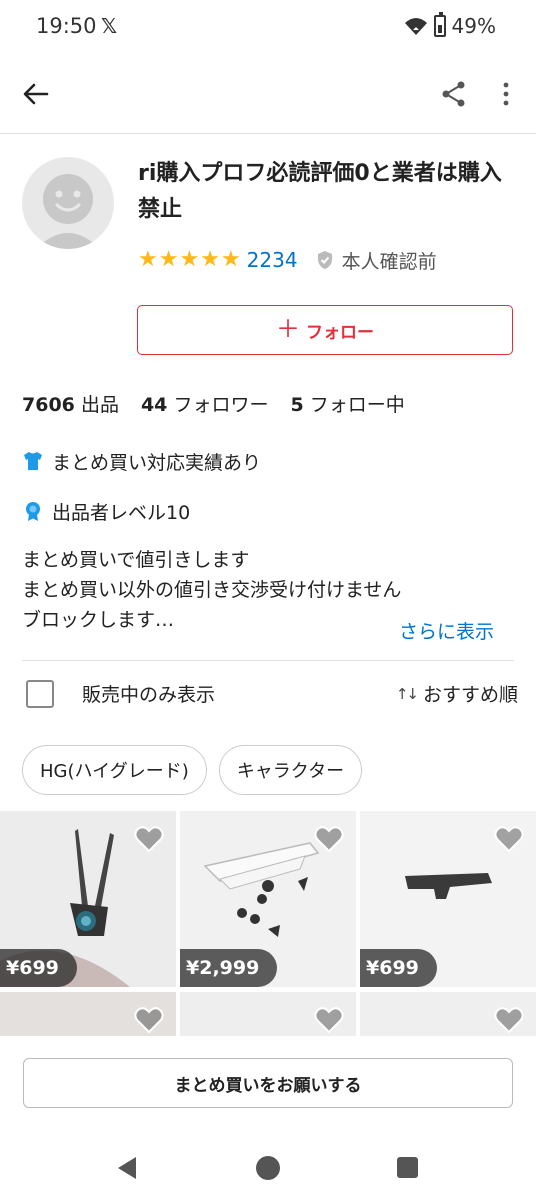 The height and width of the screenshot is (1200, 536). What do you see at coordinates (221, 405) in the screenshot?
I see `followers-label: フォロワー` at bounding box center [221, 405].